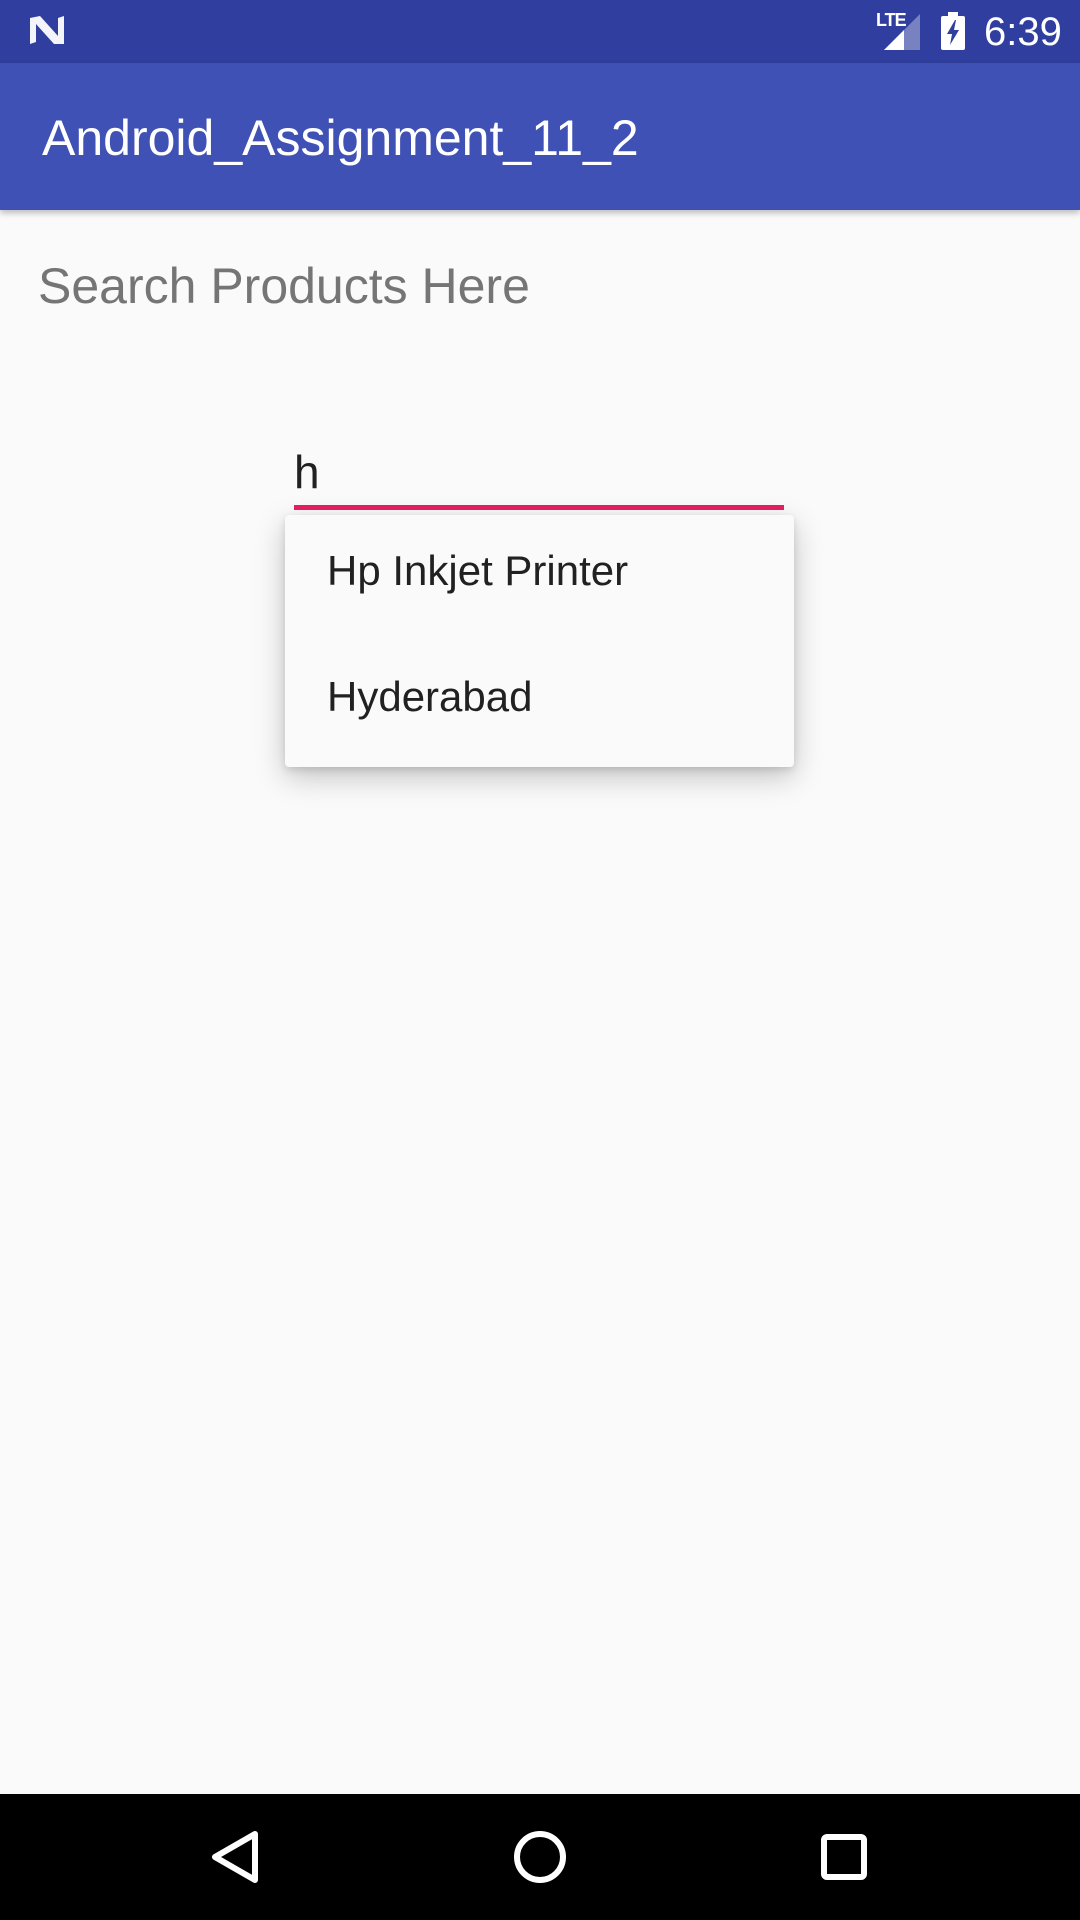 This screenshot has width=1080, height=1920. I want to click on suggestion-label: Hp Inkjet Printer, so click(478, 570).